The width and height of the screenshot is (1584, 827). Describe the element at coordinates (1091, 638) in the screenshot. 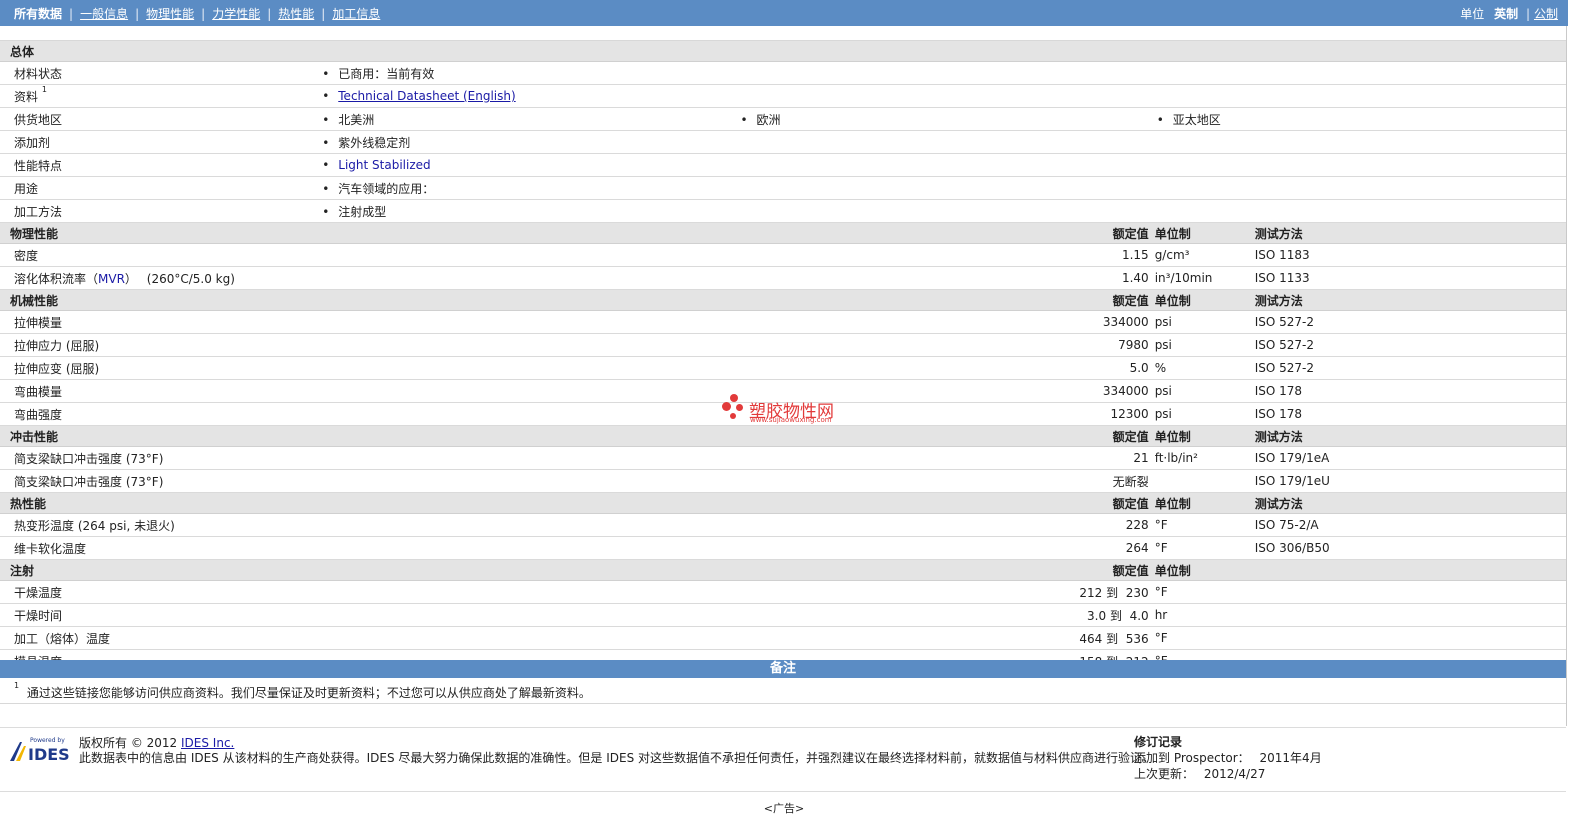

I see `range-from: 464` at that location.